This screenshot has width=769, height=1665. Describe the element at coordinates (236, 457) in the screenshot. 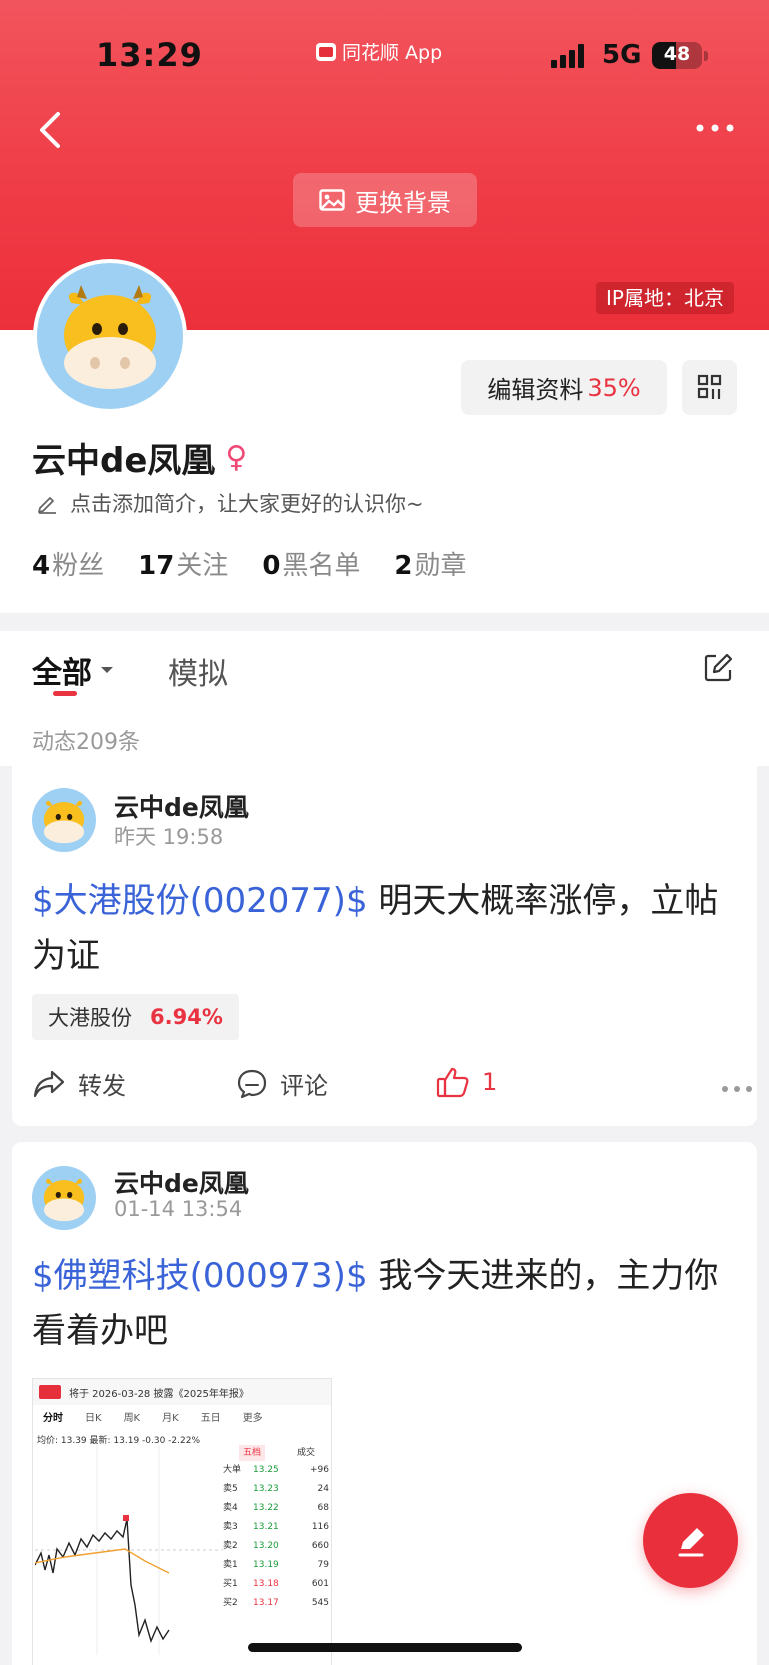

I see `female-gender-icon: ♀` at that location.